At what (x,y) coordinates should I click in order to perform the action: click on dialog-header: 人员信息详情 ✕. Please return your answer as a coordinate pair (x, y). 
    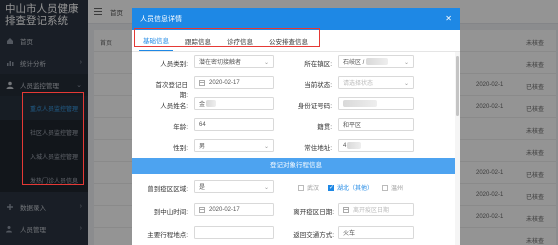
    Looking at the image, I should click on (296, 19).